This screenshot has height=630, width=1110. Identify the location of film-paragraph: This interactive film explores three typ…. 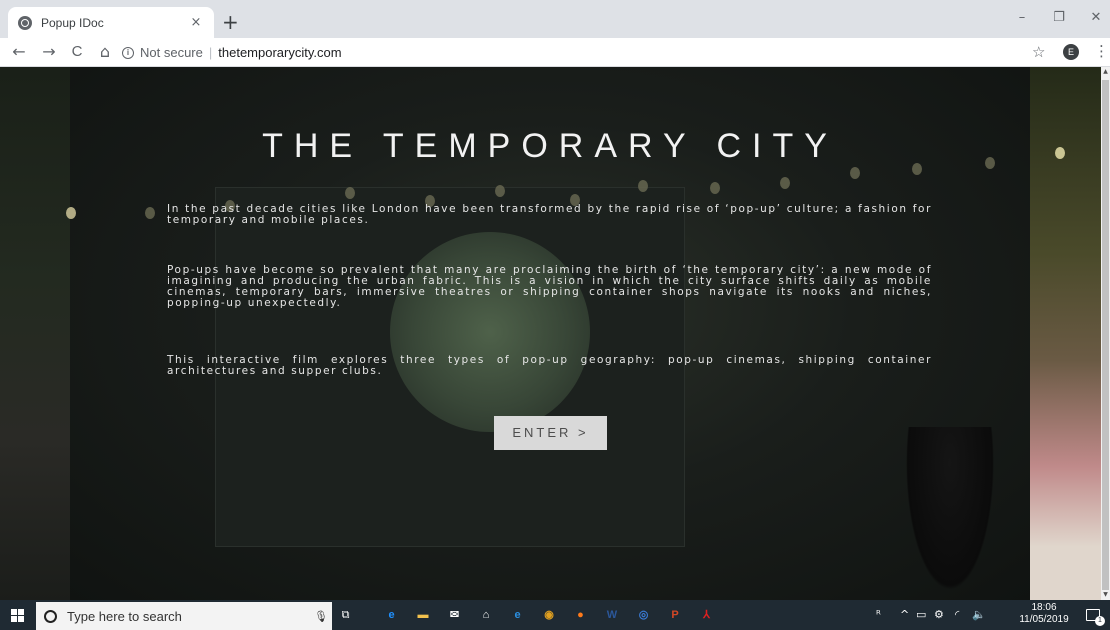
(549, 365).